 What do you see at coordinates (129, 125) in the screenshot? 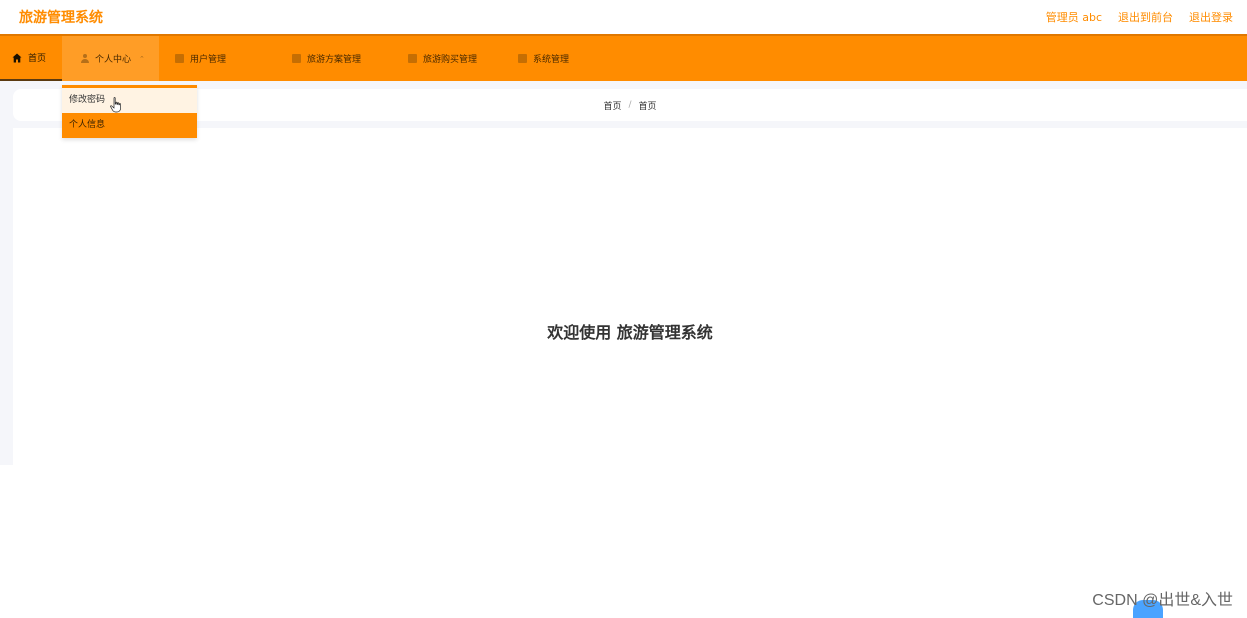
I see `dropdown-item-personal-info: 个人信息` at bounding box center [129, 125].